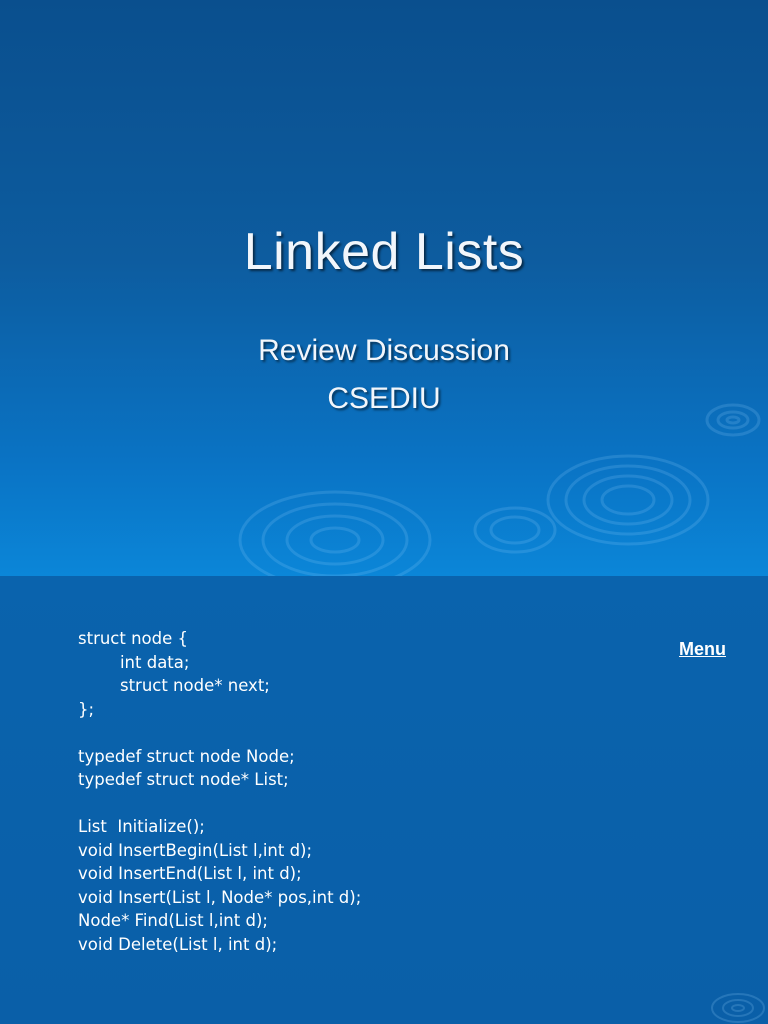 Image resolution: width=768 pixels, height=1024 pixels. I want to click on subtitle-review-discussion: Review Discussion, so click(384, 350).